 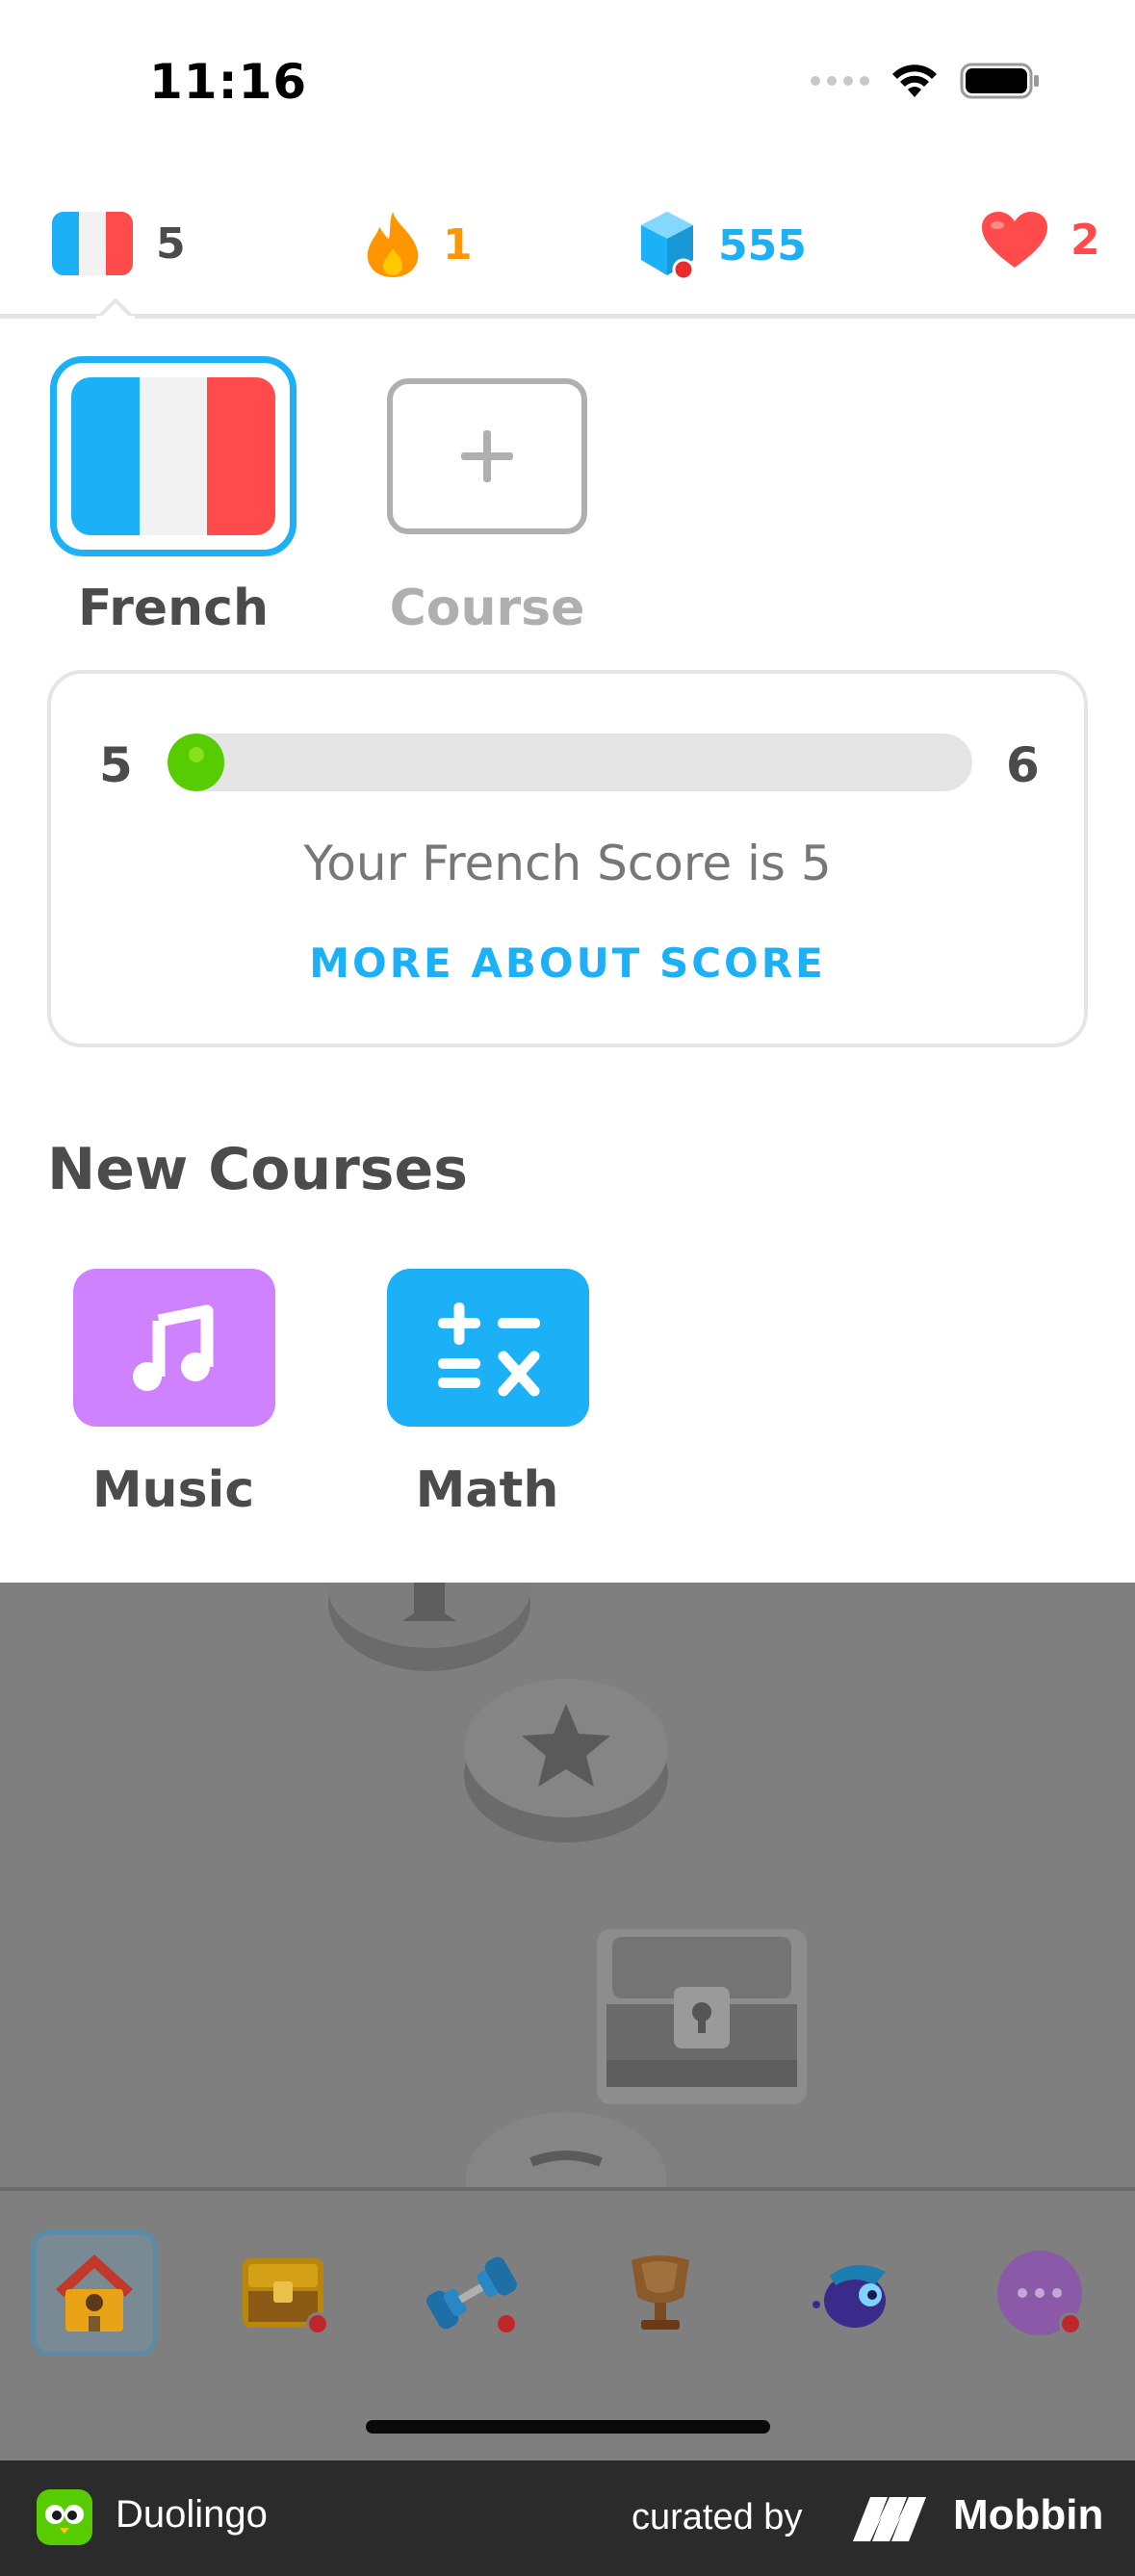 I want to click on home-icon, so click(x=94, y=2293).